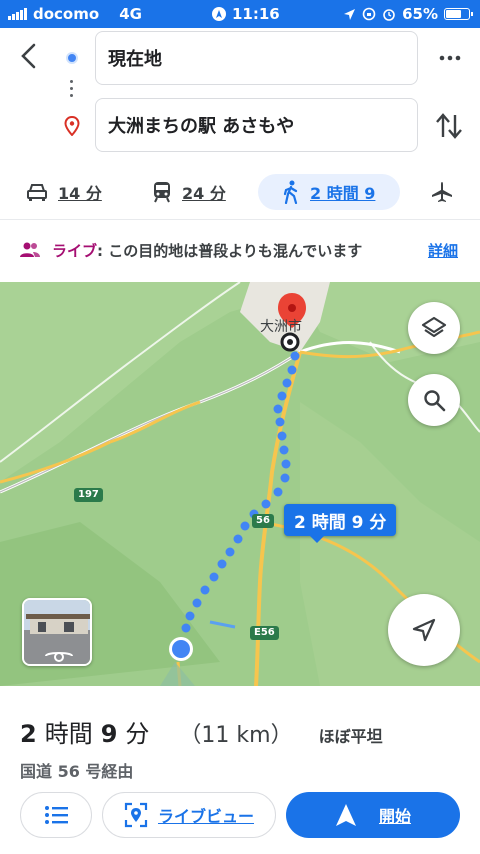  I want to click on navigation-arrow-icon, so click(424, 630).